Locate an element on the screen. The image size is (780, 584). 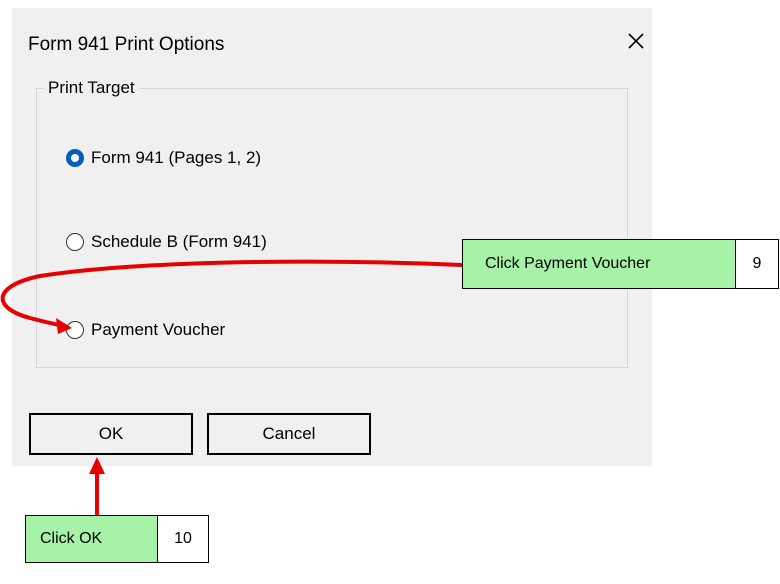
ok-callout: Click OK is located at coordinates (91, 539).